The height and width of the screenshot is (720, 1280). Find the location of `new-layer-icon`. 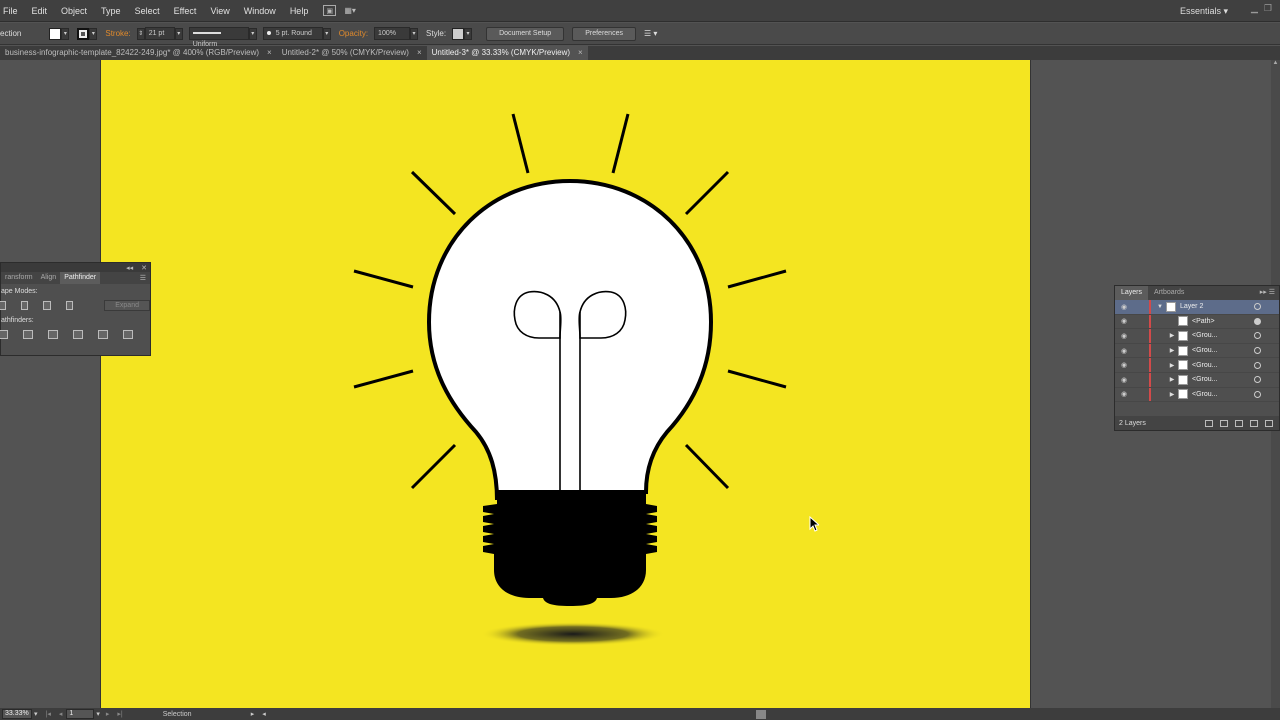

new-layer-icon is located at coordinates (1254, 423).